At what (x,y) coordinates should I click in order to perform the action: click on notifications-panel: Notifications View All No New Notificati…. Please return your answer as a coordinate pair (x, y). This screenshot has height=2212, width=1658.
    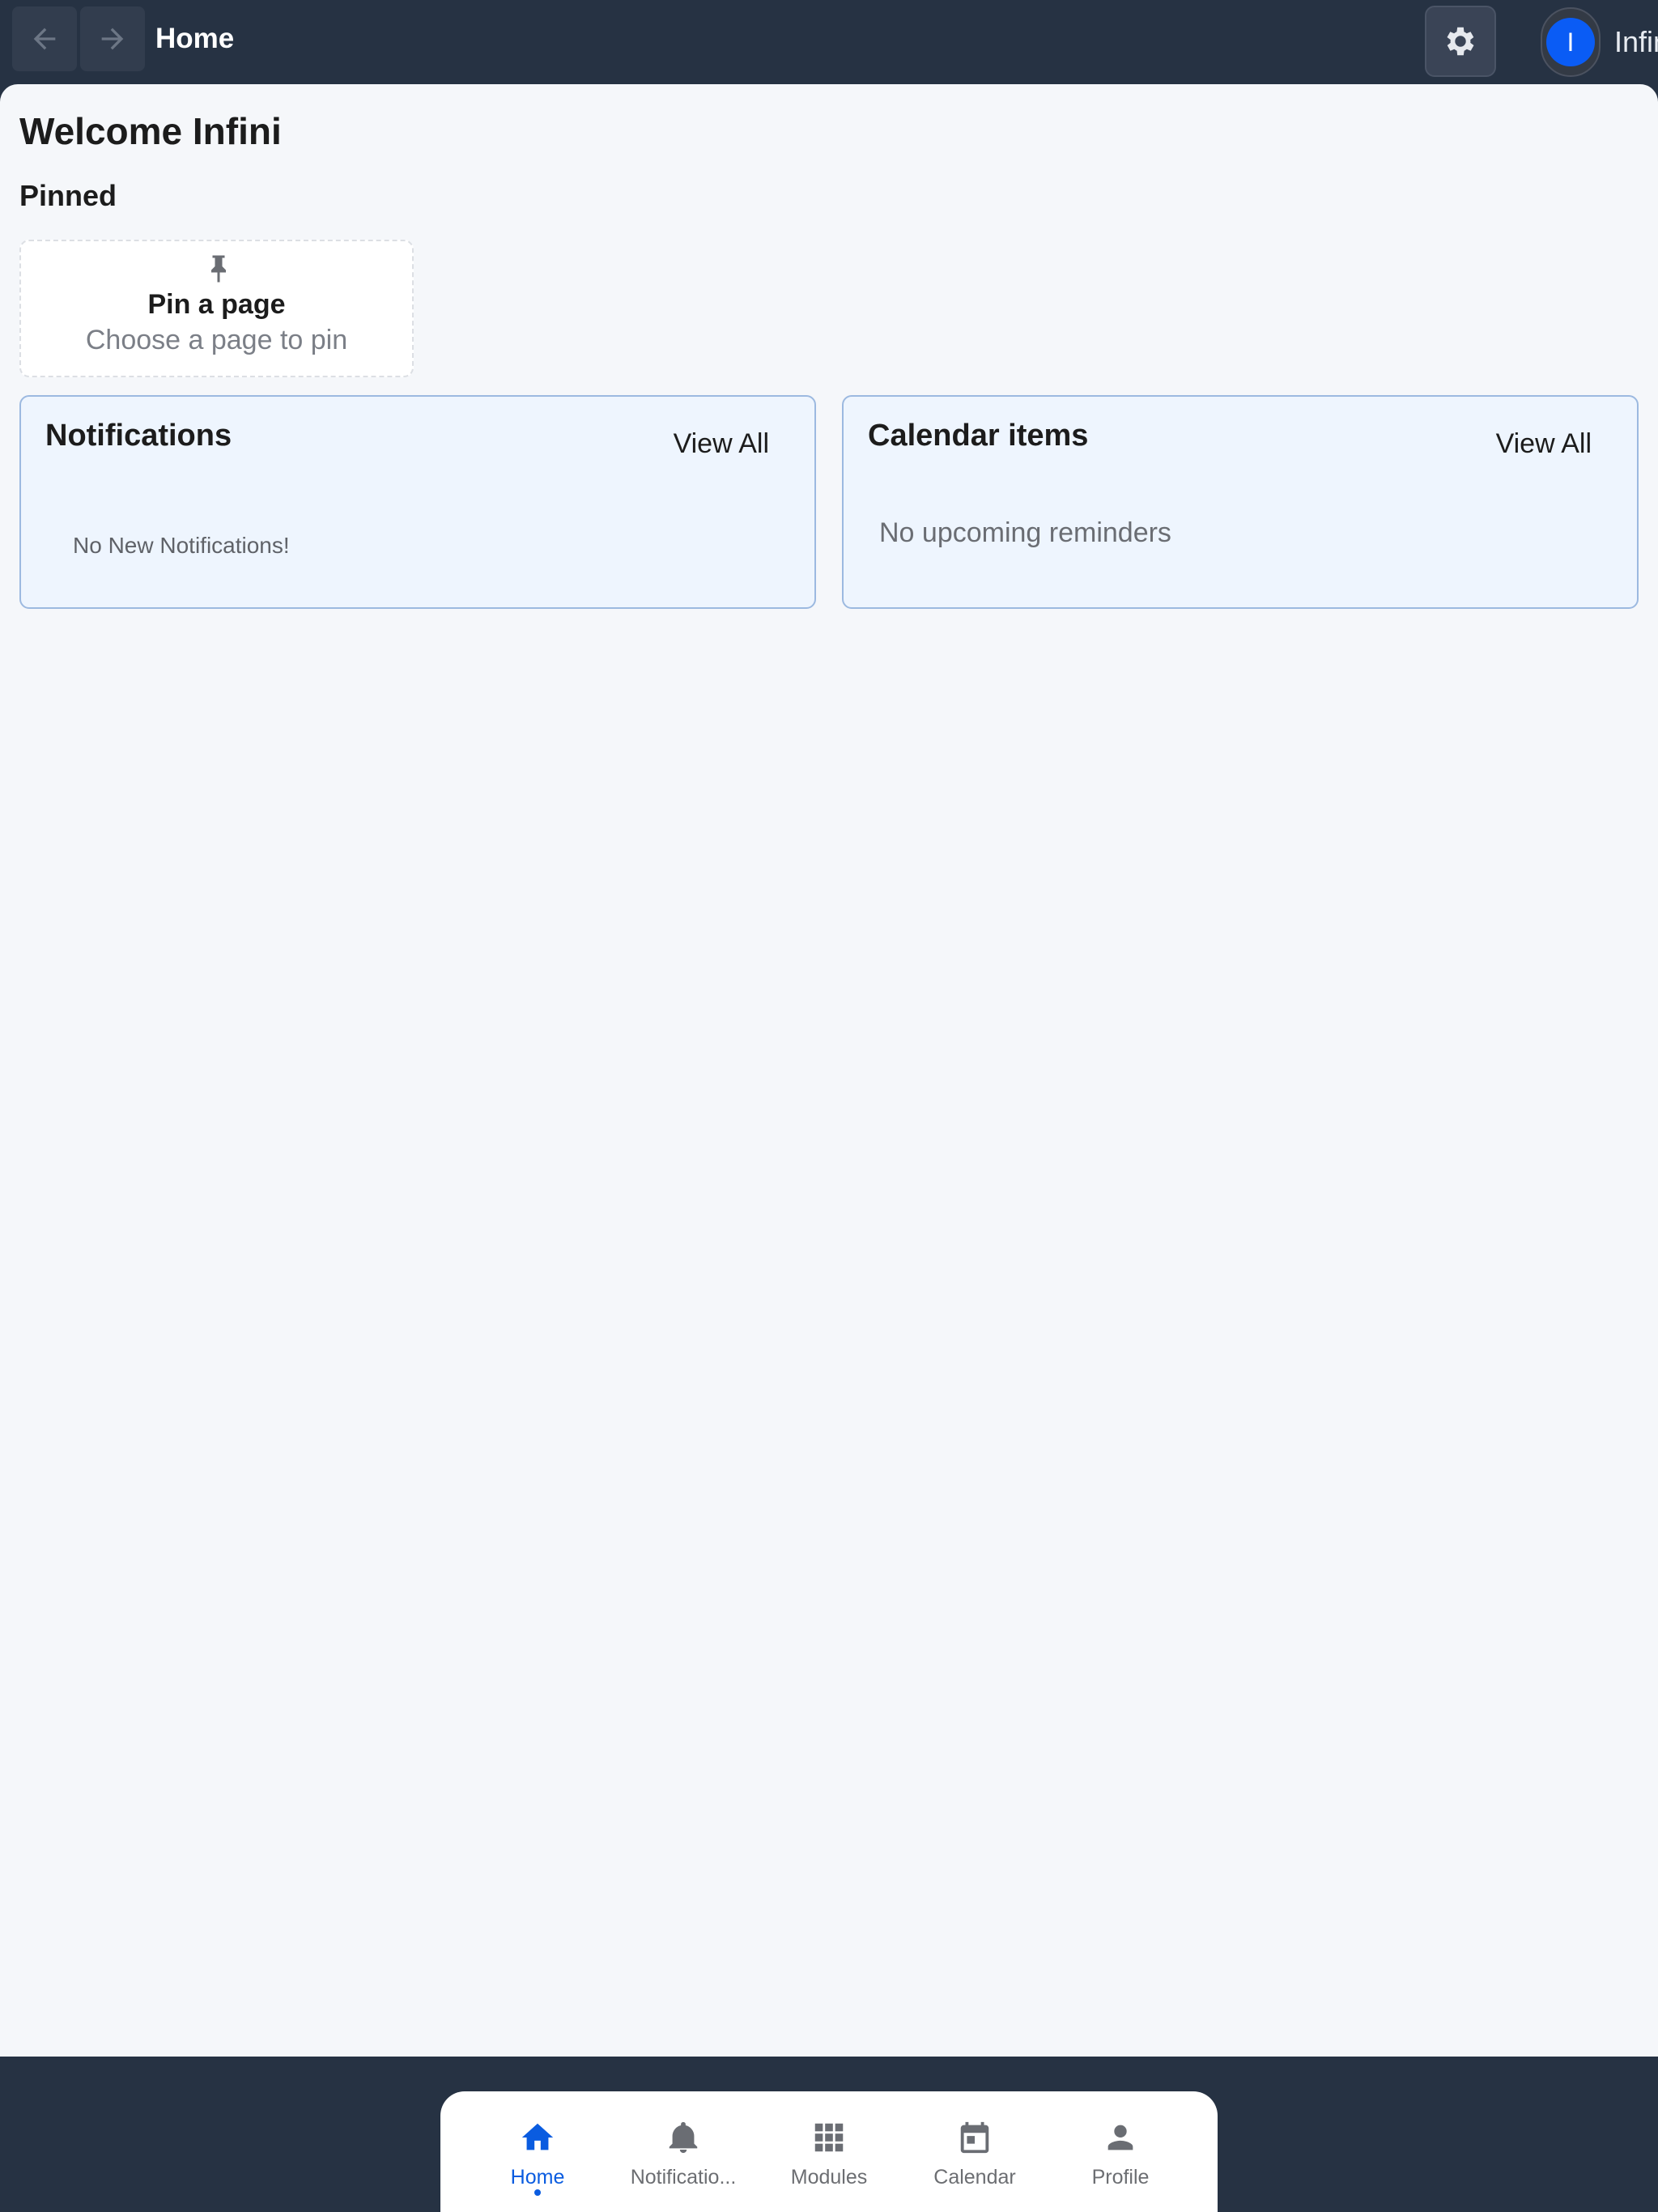
    Looking at the image, I should click on (417, 502).